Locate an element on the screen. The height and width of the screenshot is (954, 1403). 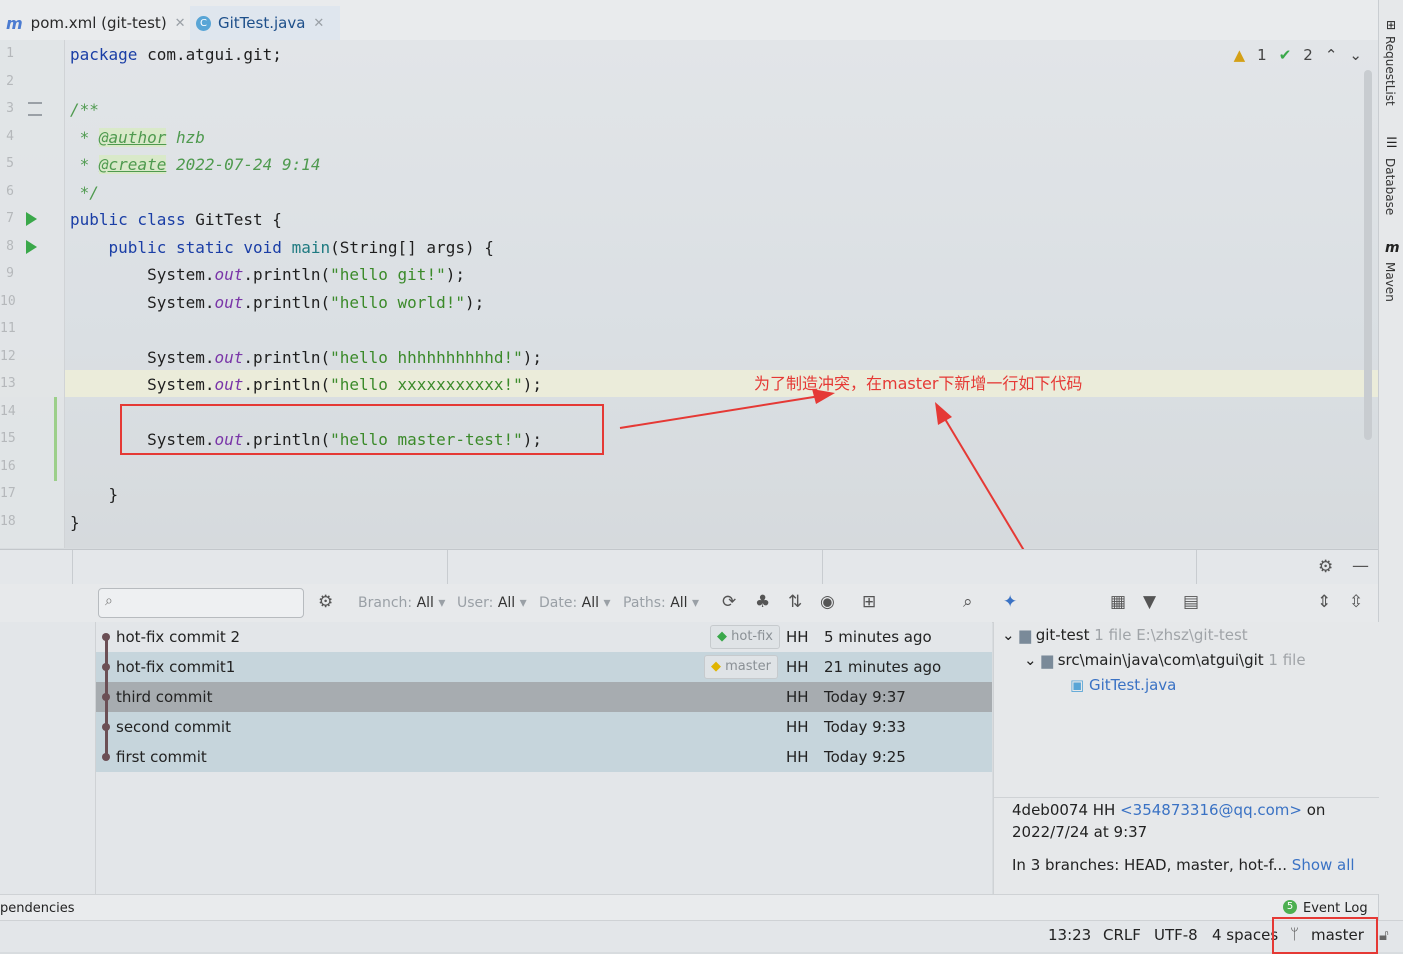
database-icon: ☰ is located at coordinates (1392, 143).